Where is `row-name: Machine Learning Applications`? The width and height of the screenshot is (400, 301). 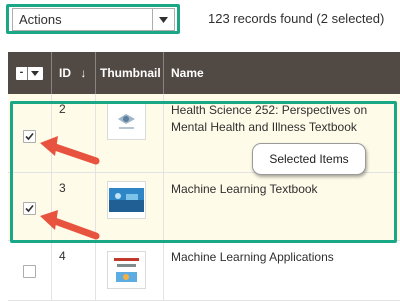
row-name: Machine Learning Applications is located at coordinates (252, 257).